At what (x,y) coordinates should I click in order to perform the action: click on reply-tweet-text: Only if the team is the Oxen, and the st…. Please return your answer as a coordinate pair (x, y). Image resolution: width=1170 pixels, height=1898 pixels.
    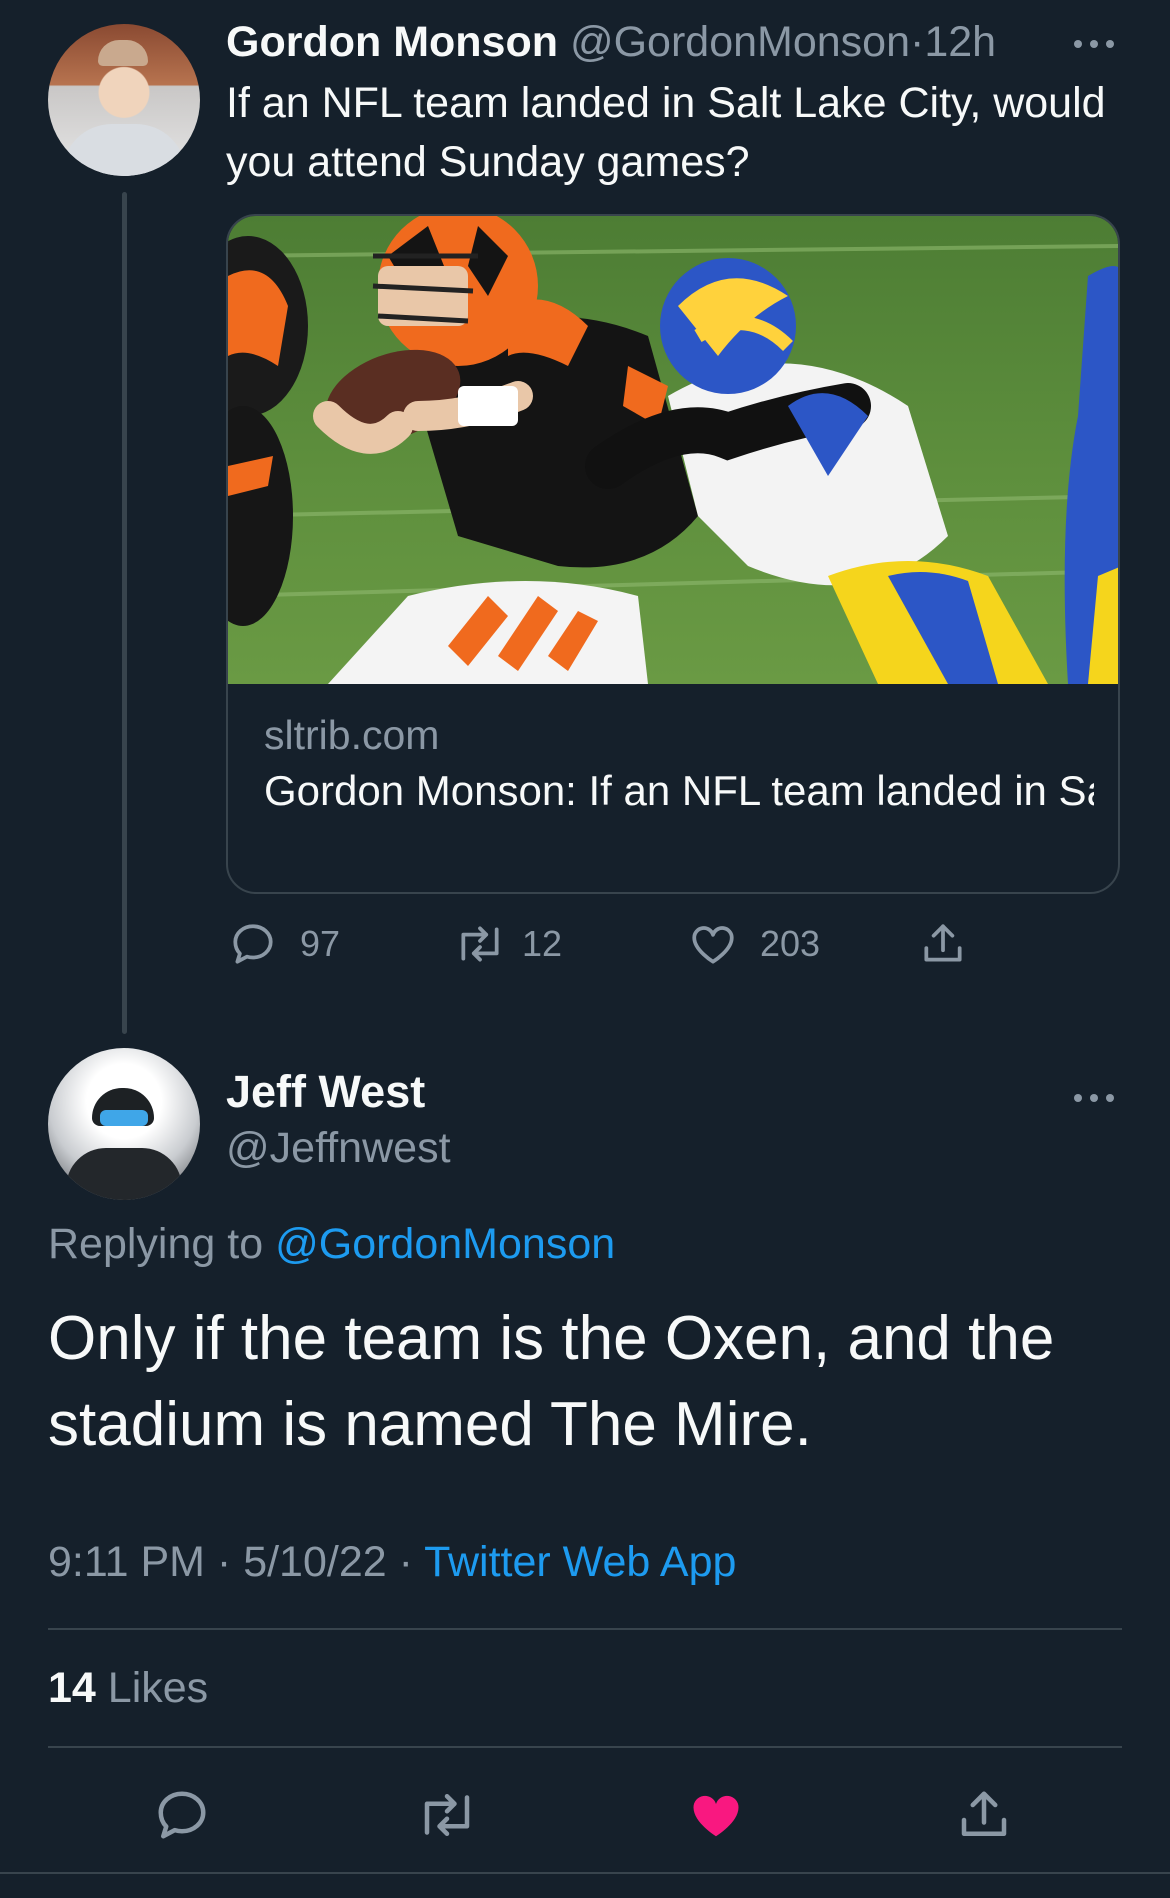
    Looking at the image, I should click on (551, 1381).